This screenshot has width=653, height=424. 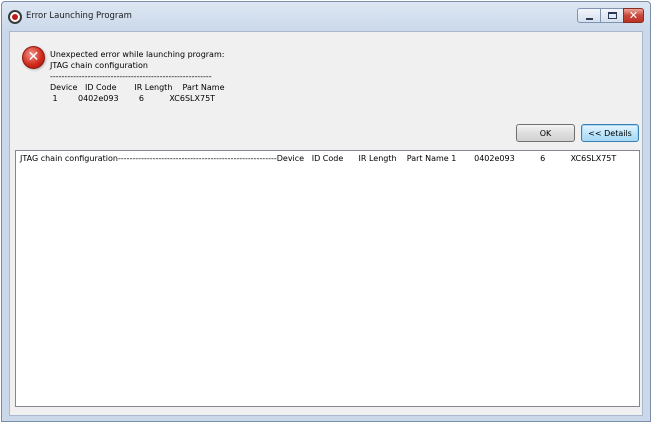 I want to click on window-title: Error Launching Program, so click(x=79, y=16).